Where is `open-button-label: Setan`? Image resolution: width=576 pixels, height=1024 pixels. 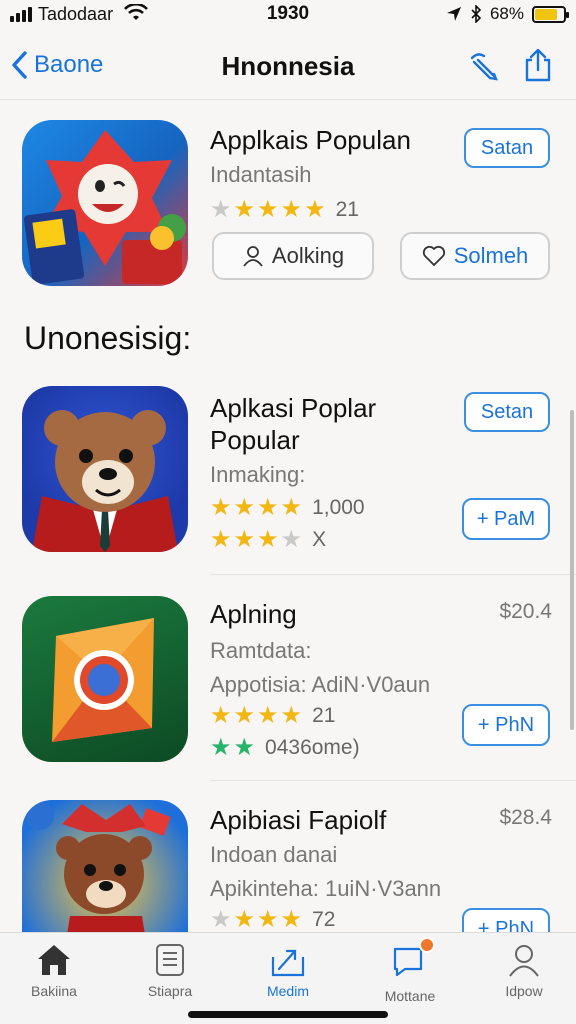 open-button-label: Setan is located at coordinates (507, 411).